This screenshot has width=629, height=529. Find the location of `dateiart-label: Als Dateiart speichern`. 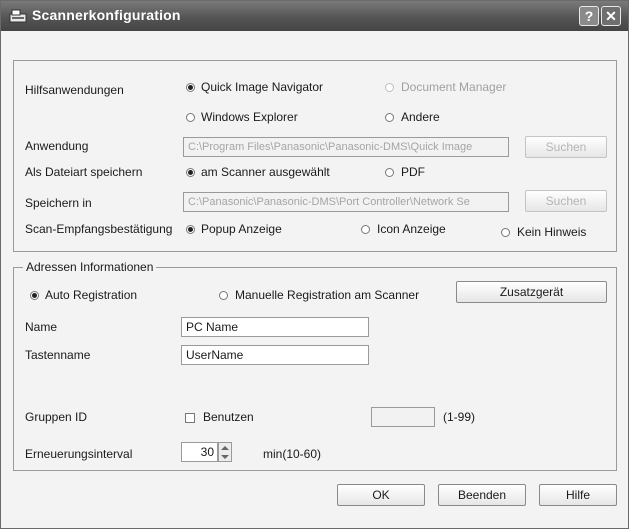

dateiart-label: Als Dateiart speichern is located at coordinates (84, 172).